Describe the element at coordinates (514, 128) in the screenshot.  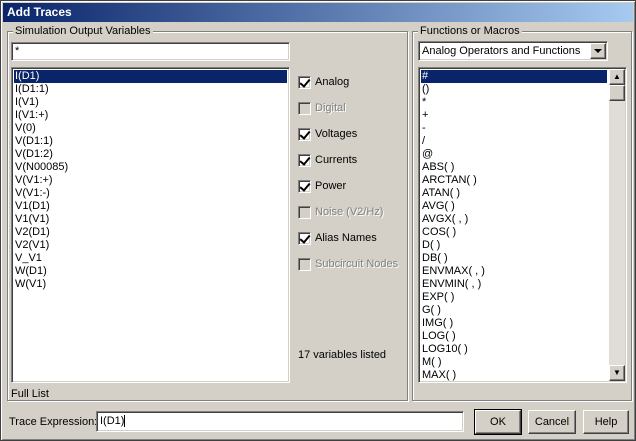
I see `function-list-item: -` at that location.